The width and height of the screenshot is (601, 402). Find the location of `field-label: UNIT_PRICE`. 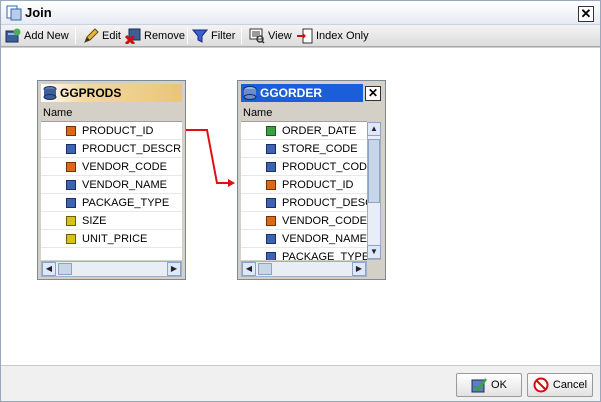

field-label: UNIT_PRICE is located at coordinates (115, 238).